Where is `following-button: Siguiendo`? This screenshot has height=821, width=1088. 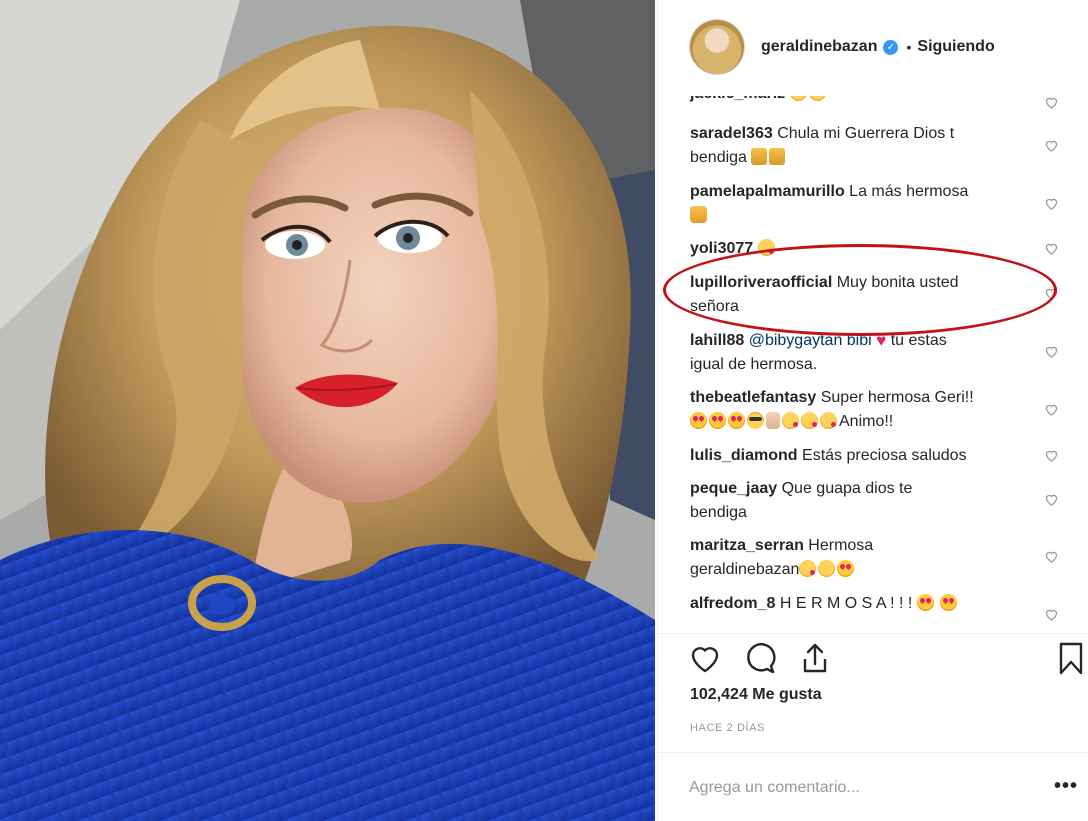
following-button: Siguiendo is located at coordinates (955, 47).